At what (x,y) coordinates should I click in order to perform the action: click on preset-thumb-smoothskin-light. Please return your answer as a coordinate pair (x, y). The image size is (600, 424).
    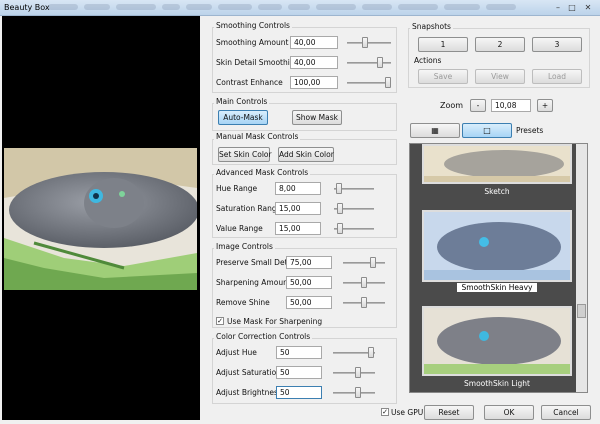
    Looking at the image, I should click on (497, 341).